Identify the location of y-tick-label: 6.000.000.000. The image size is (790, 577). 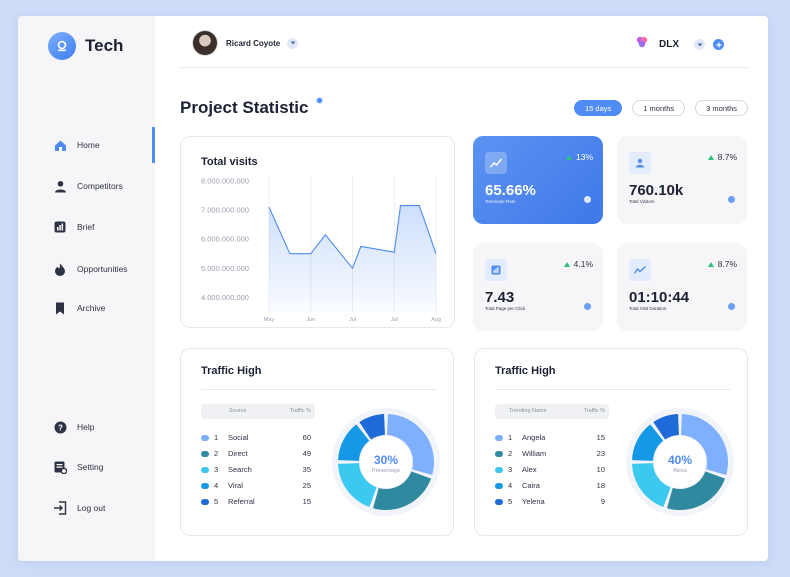
(225, 239).